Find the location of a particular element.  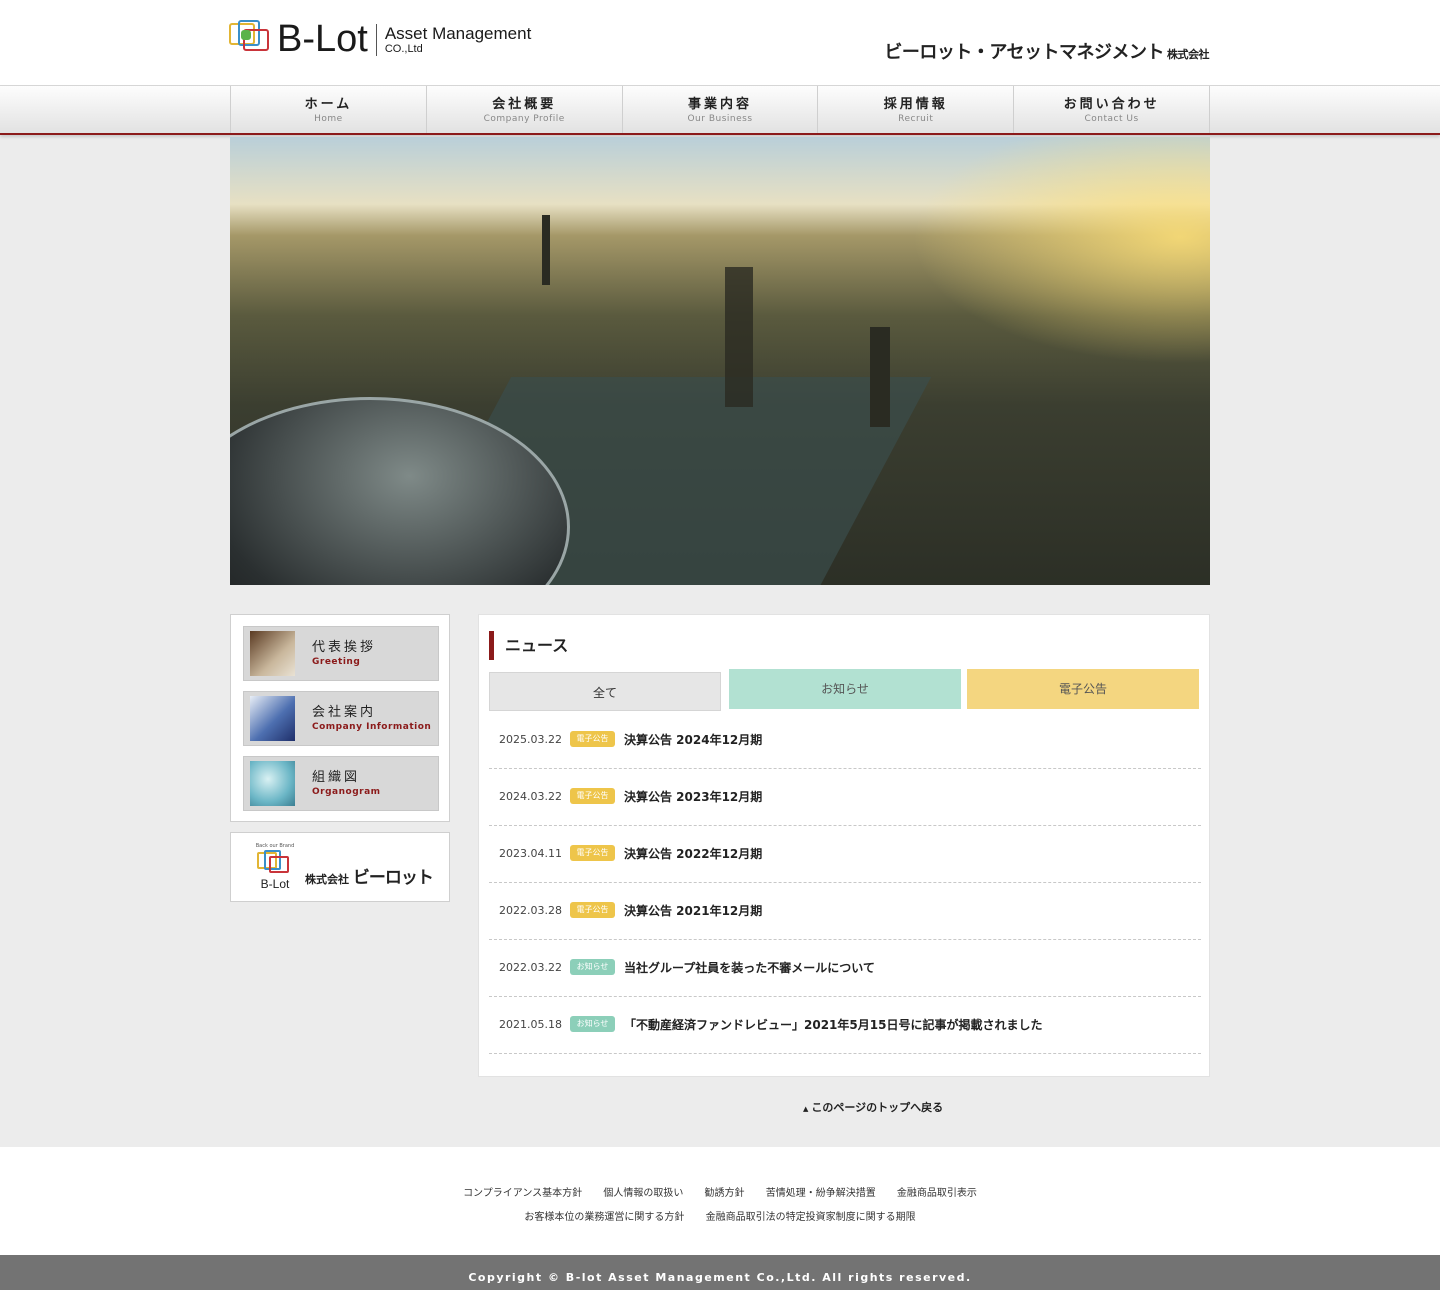

news-title-link: 「不動産経済ファンドレビュー」2021年5月15日号に記事が掲載されました is located at coordinates (833, 1024).